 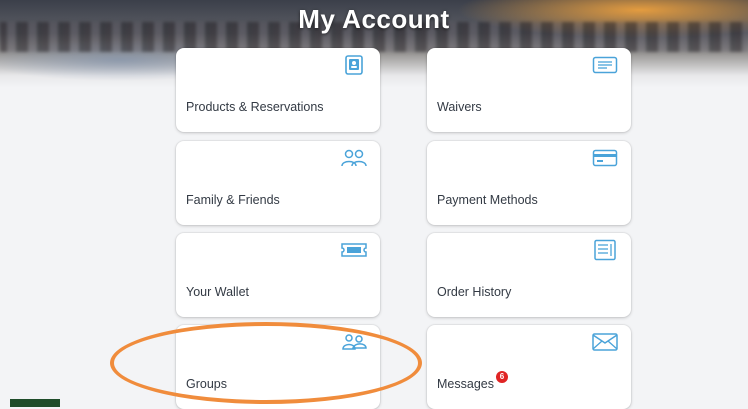 What do you see at coordinates (354, 158) in the screenshot?
I see `people-icon` at bounding box center [354, 158].